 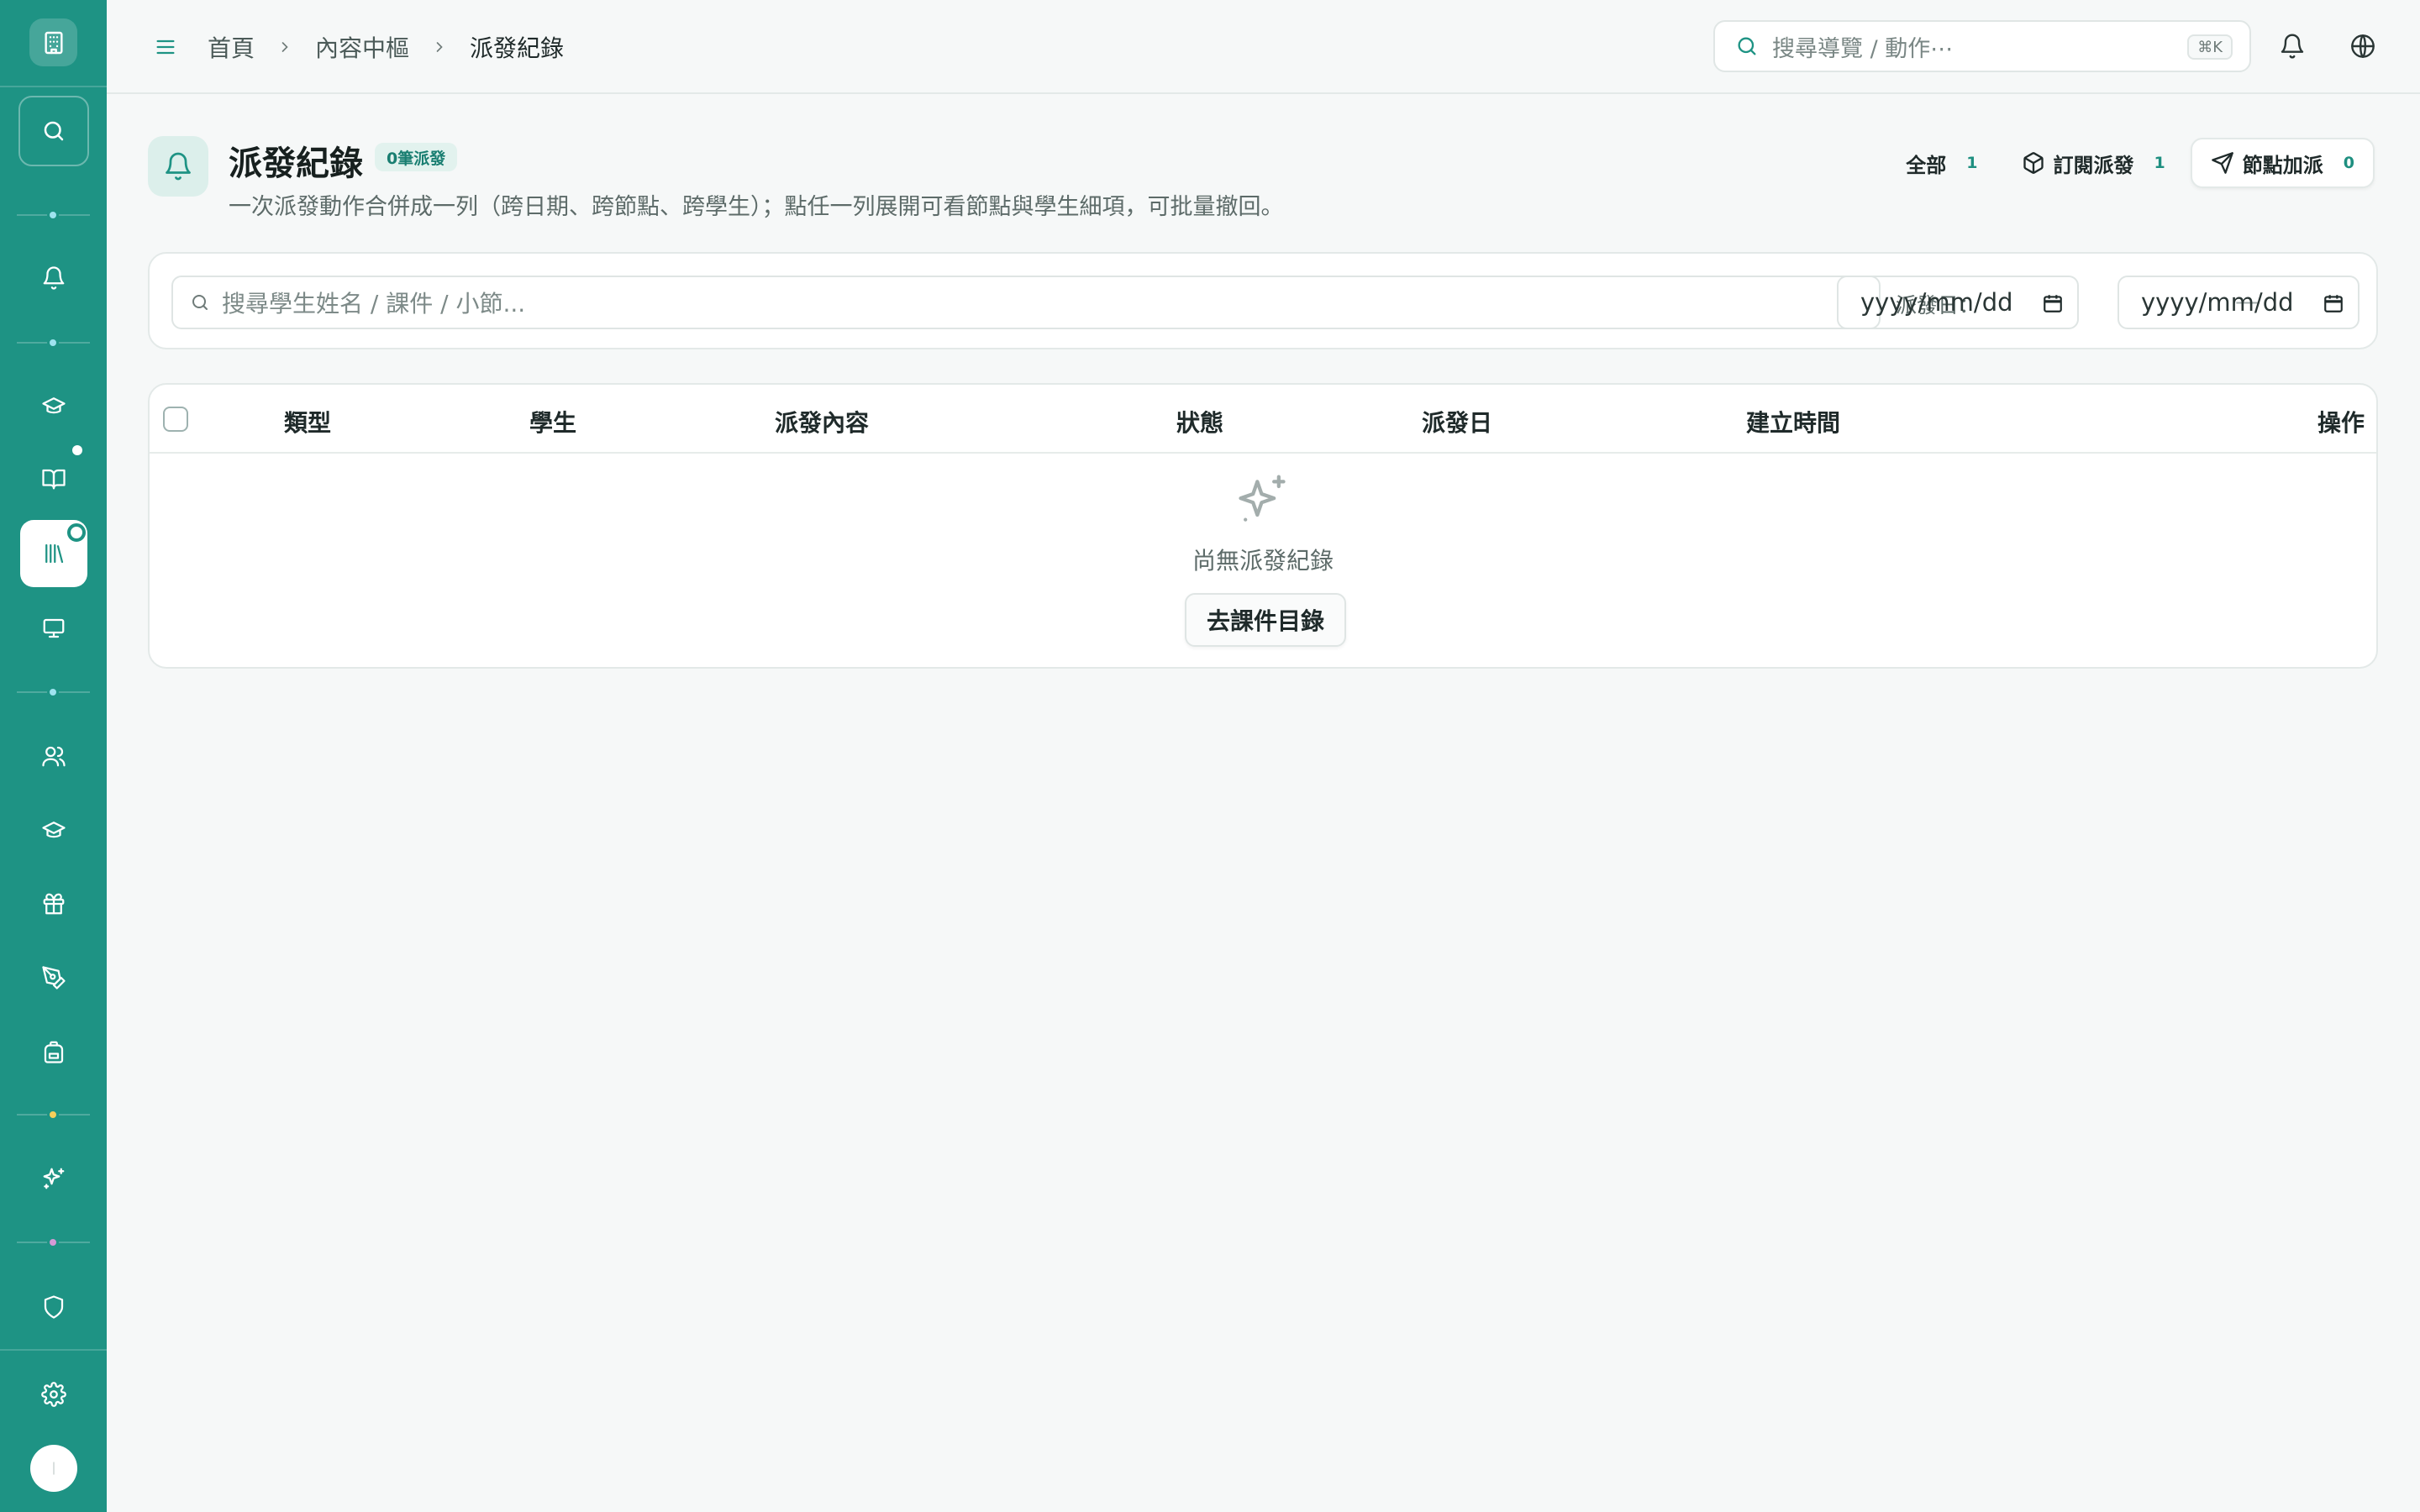 I want to click on count-badge: 0筆派發, so click(x=416, y=157).